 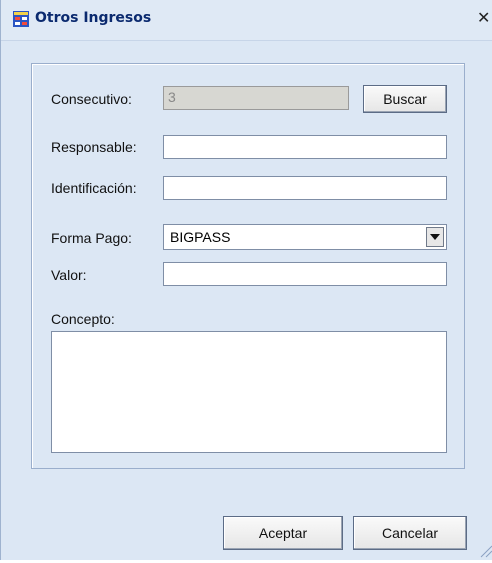 What do you see at coordinates (94, 188) in the screenshot?
I see `identificacion-label: Identificación:` at bounding box center [94, 188].